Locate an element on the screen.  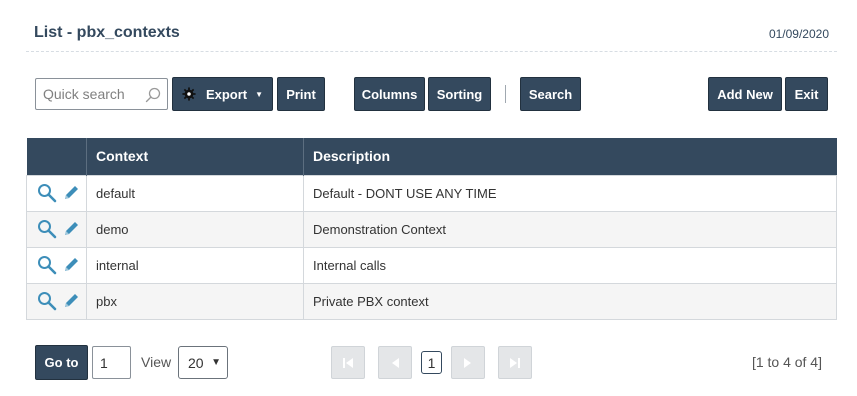
export-button: Export ▼ is located at coordinates (222, 94).